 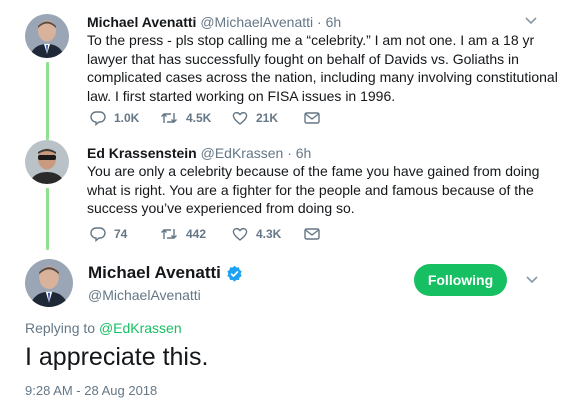 I want to click on like-count: 4.3K, so click(x=269, y=234).